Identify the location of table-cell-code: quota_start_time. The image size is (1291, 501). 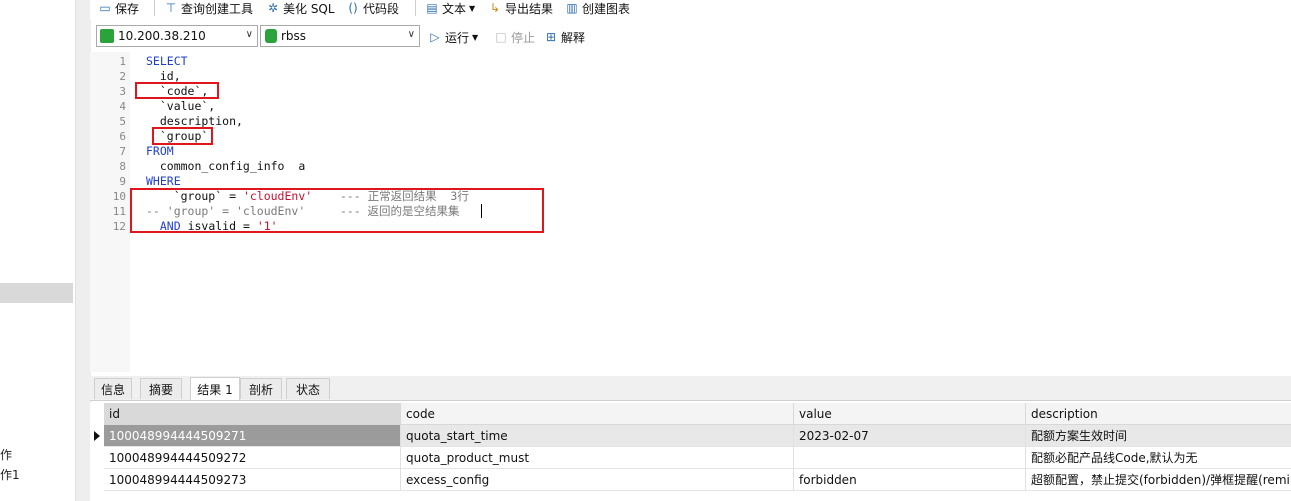
(597, 436).